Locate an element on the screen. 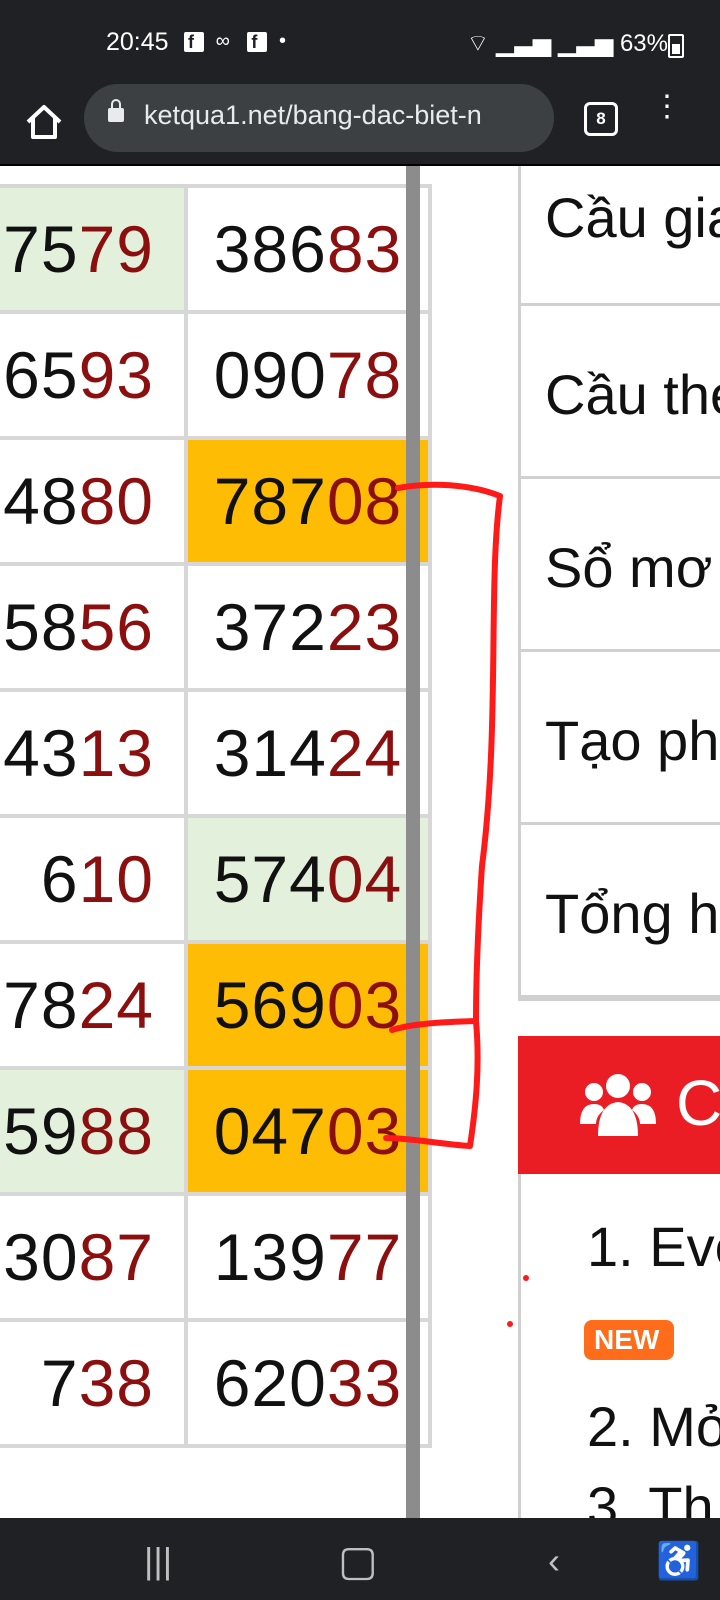 The image size is (720, 1600). address-bar: ketqua1.net/bang-dac-biet-n is located at coordinates (319, 118).